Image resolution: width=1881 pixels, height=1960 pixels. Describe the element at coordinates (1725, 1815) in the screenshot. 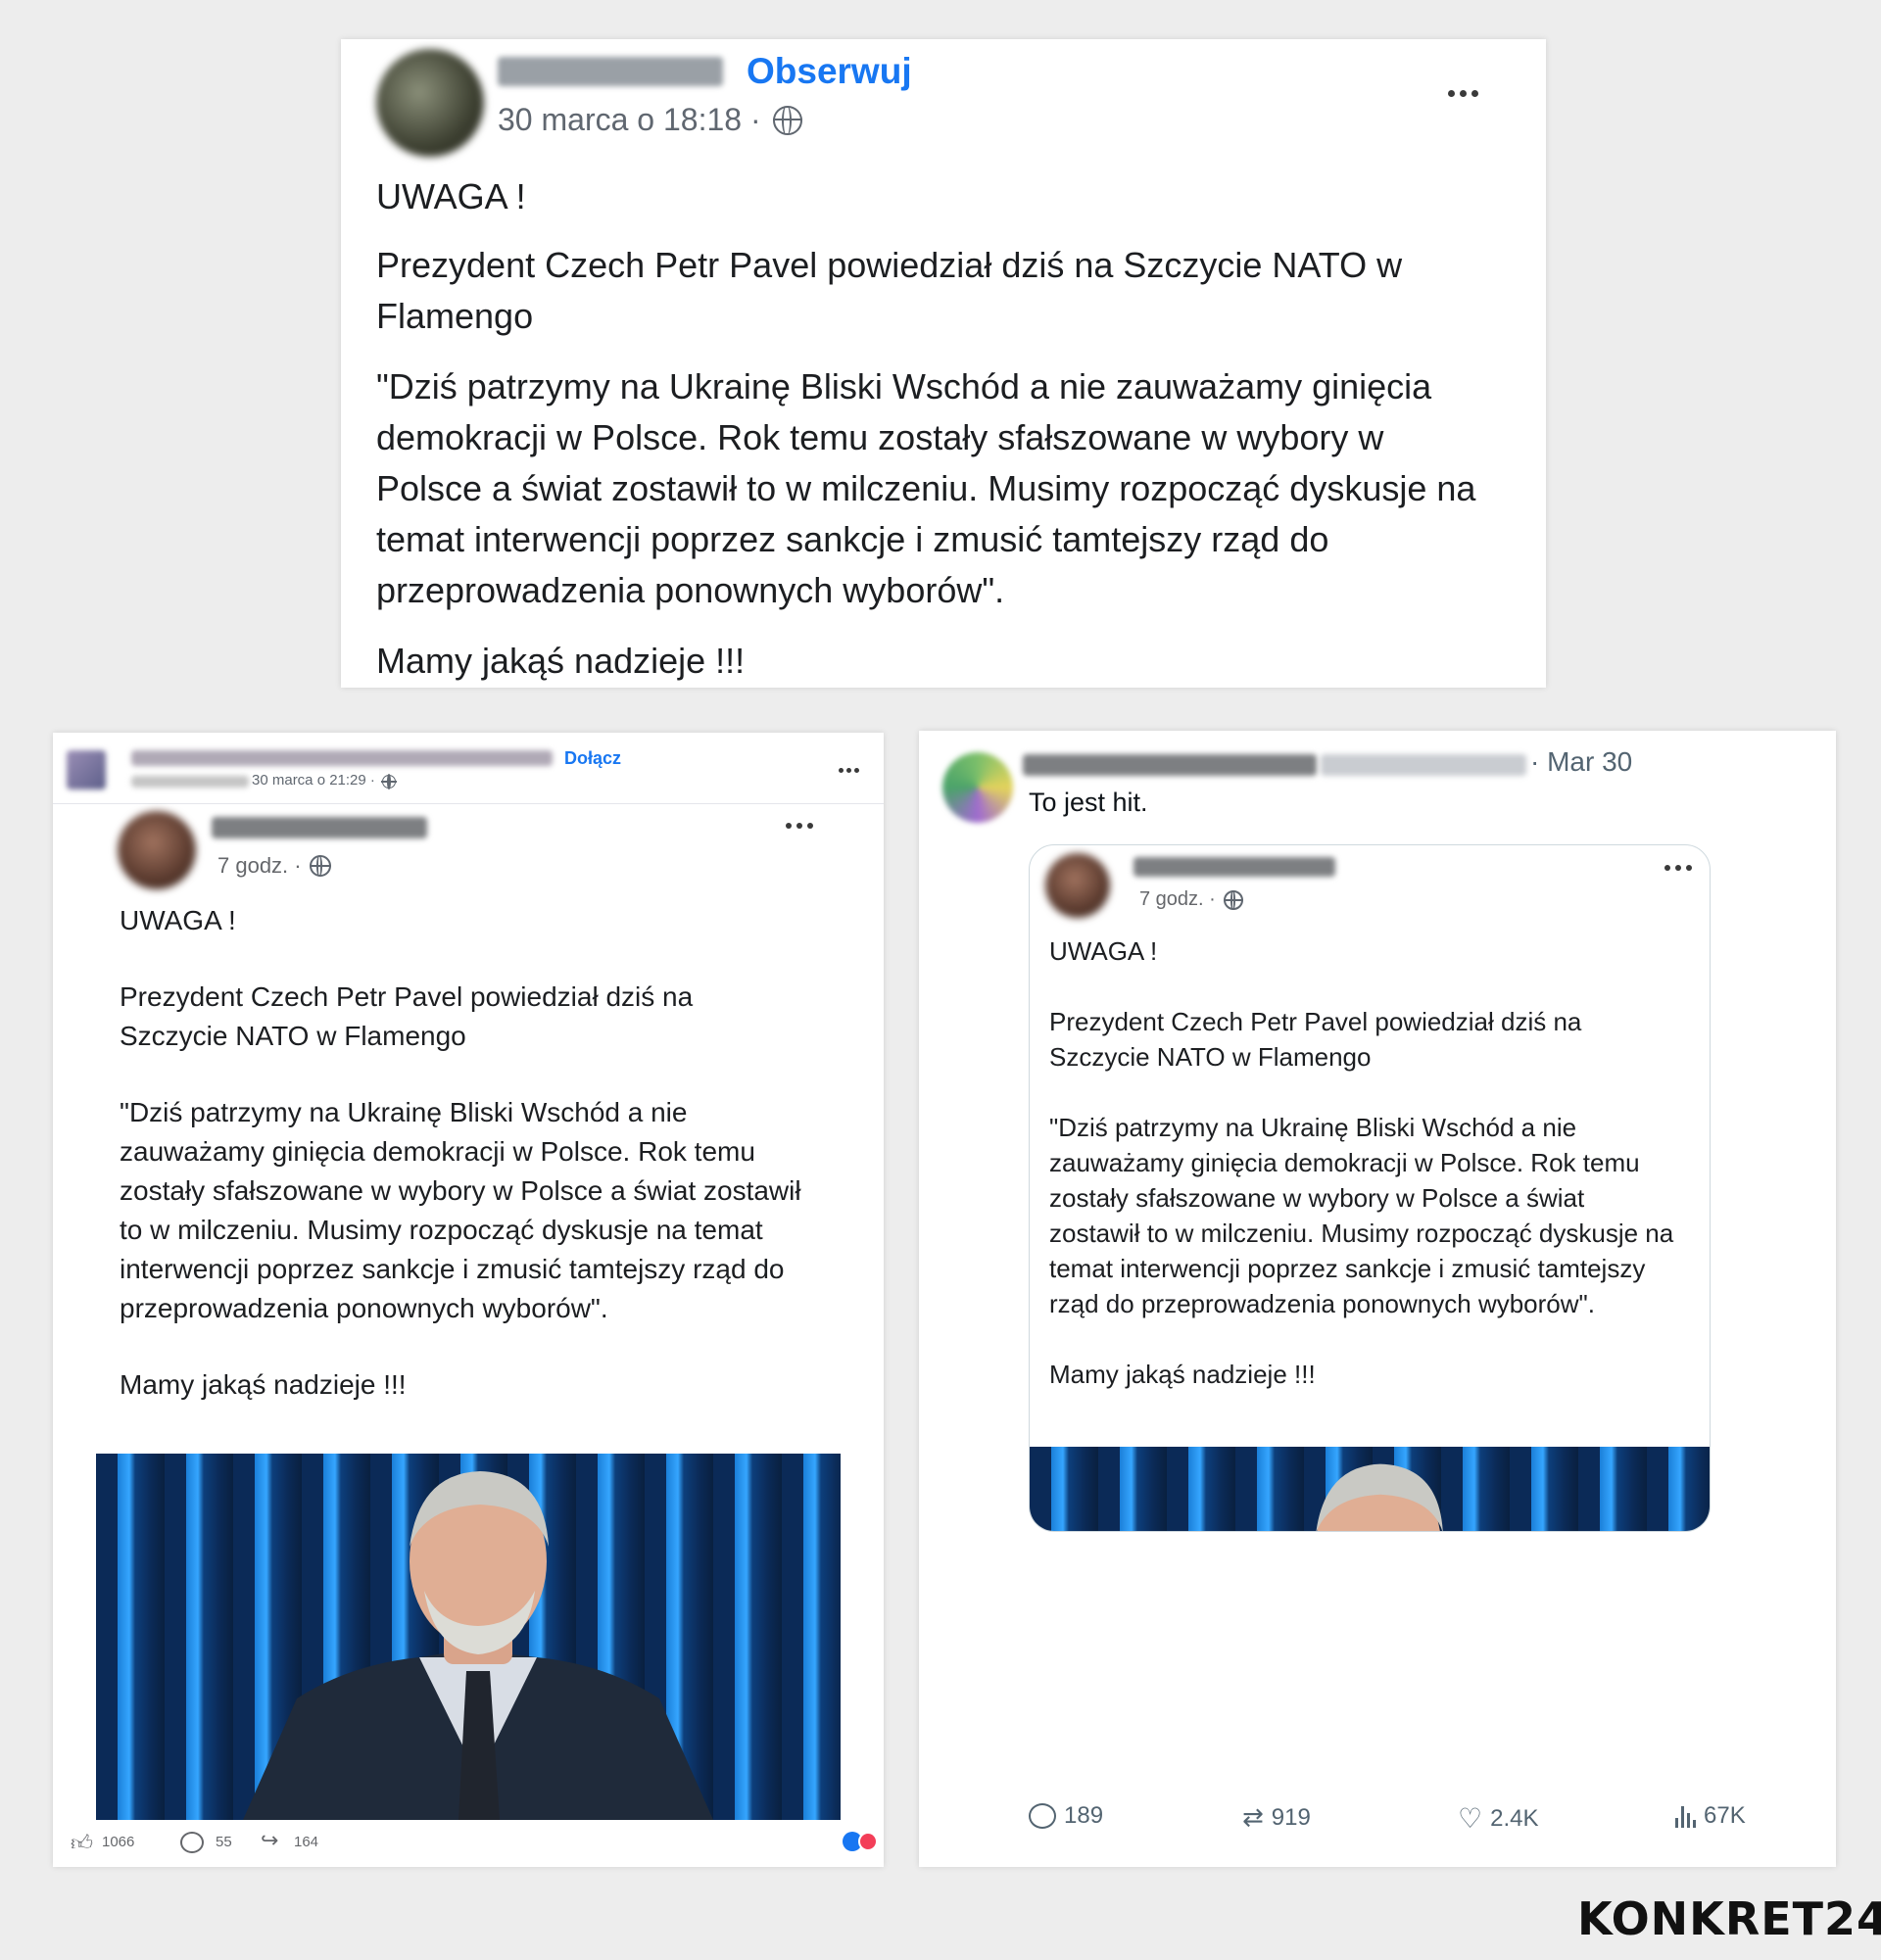

I see `views-count: 67K` at that location.